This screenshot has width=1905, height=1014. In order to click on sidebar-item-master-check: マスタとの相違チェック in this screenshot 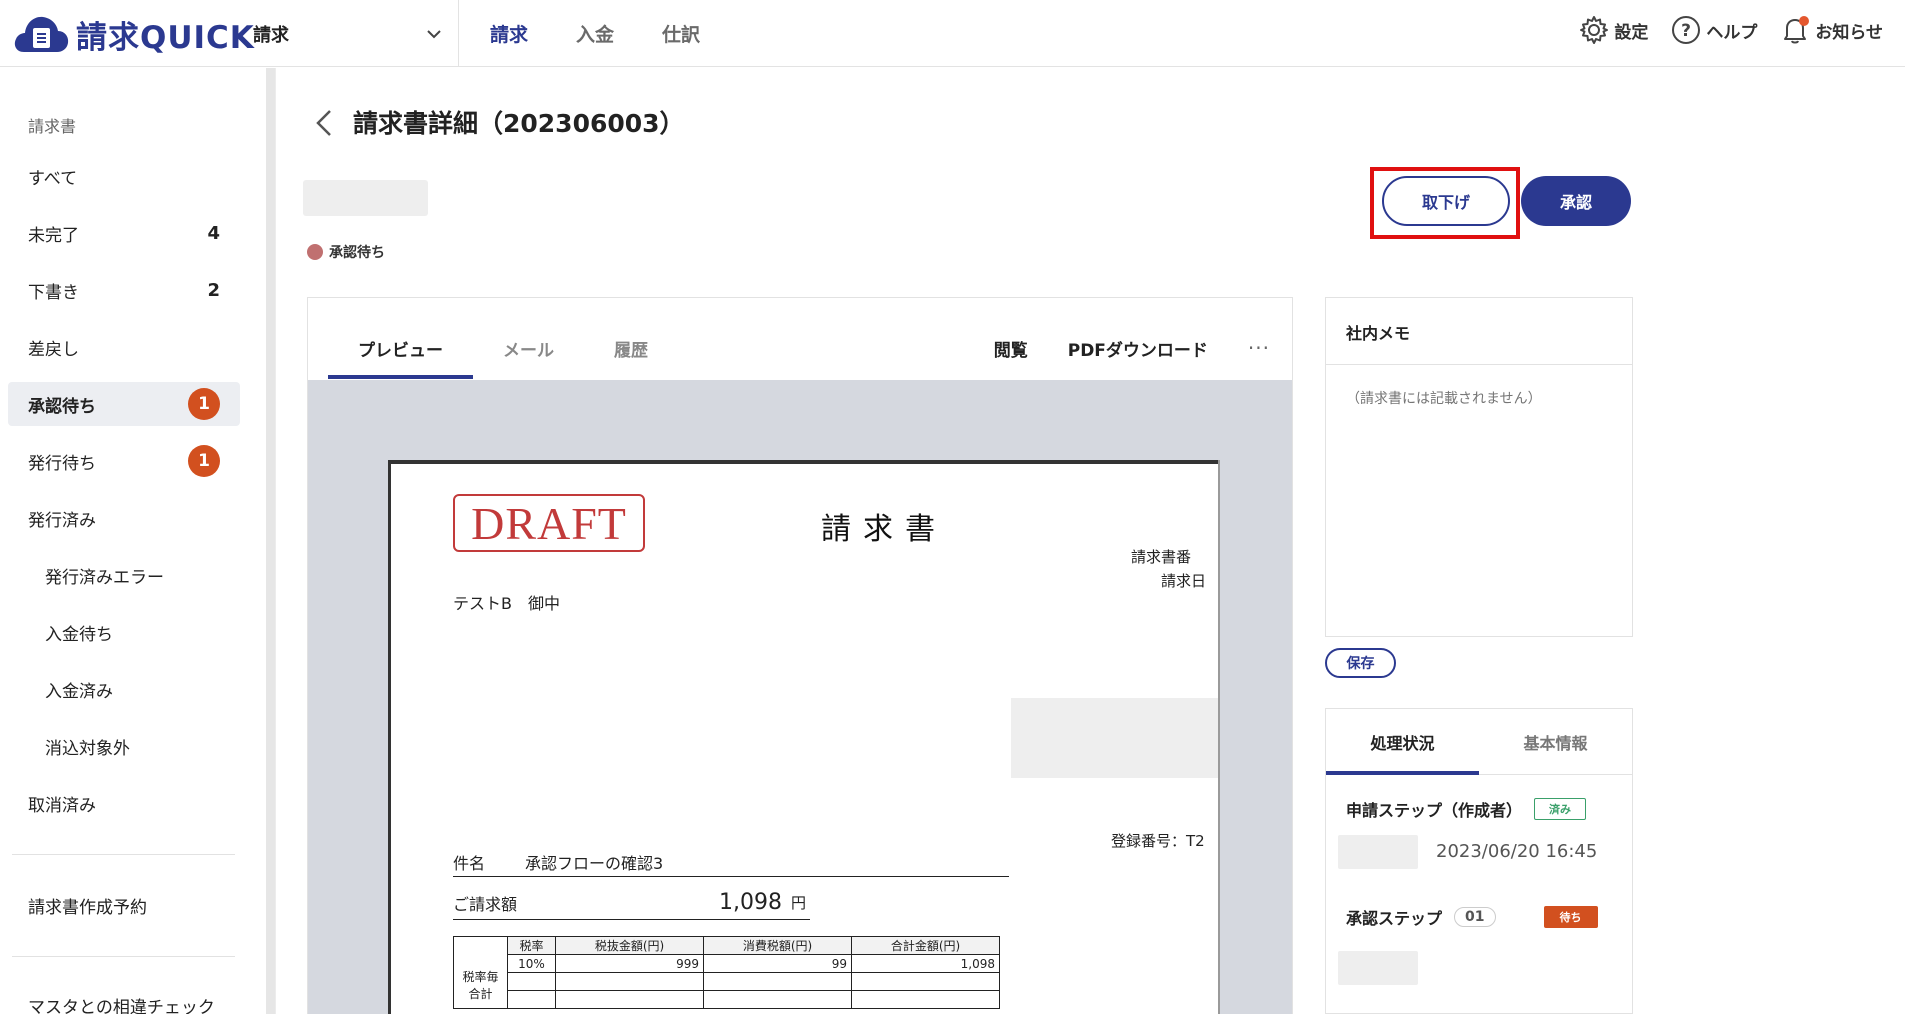, I will do `click(124, 998)`.